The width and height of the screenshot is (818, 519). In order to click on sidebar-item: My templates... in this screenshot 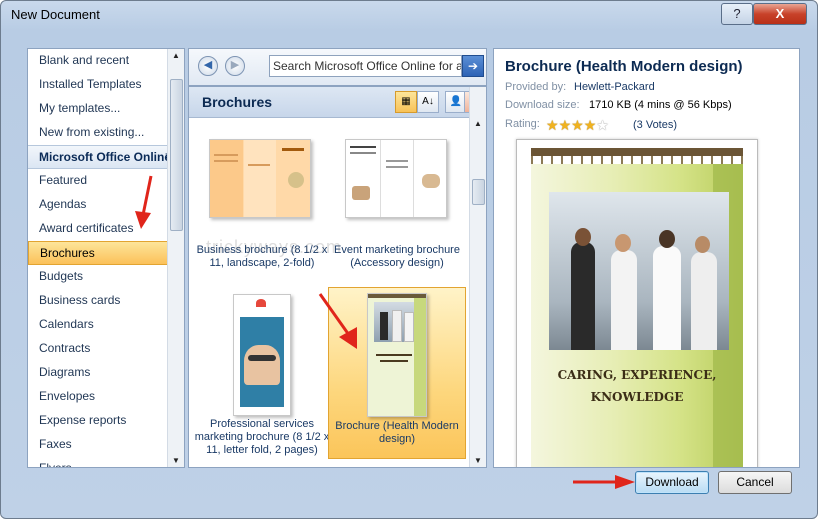, I will do `click(101, 108)`.